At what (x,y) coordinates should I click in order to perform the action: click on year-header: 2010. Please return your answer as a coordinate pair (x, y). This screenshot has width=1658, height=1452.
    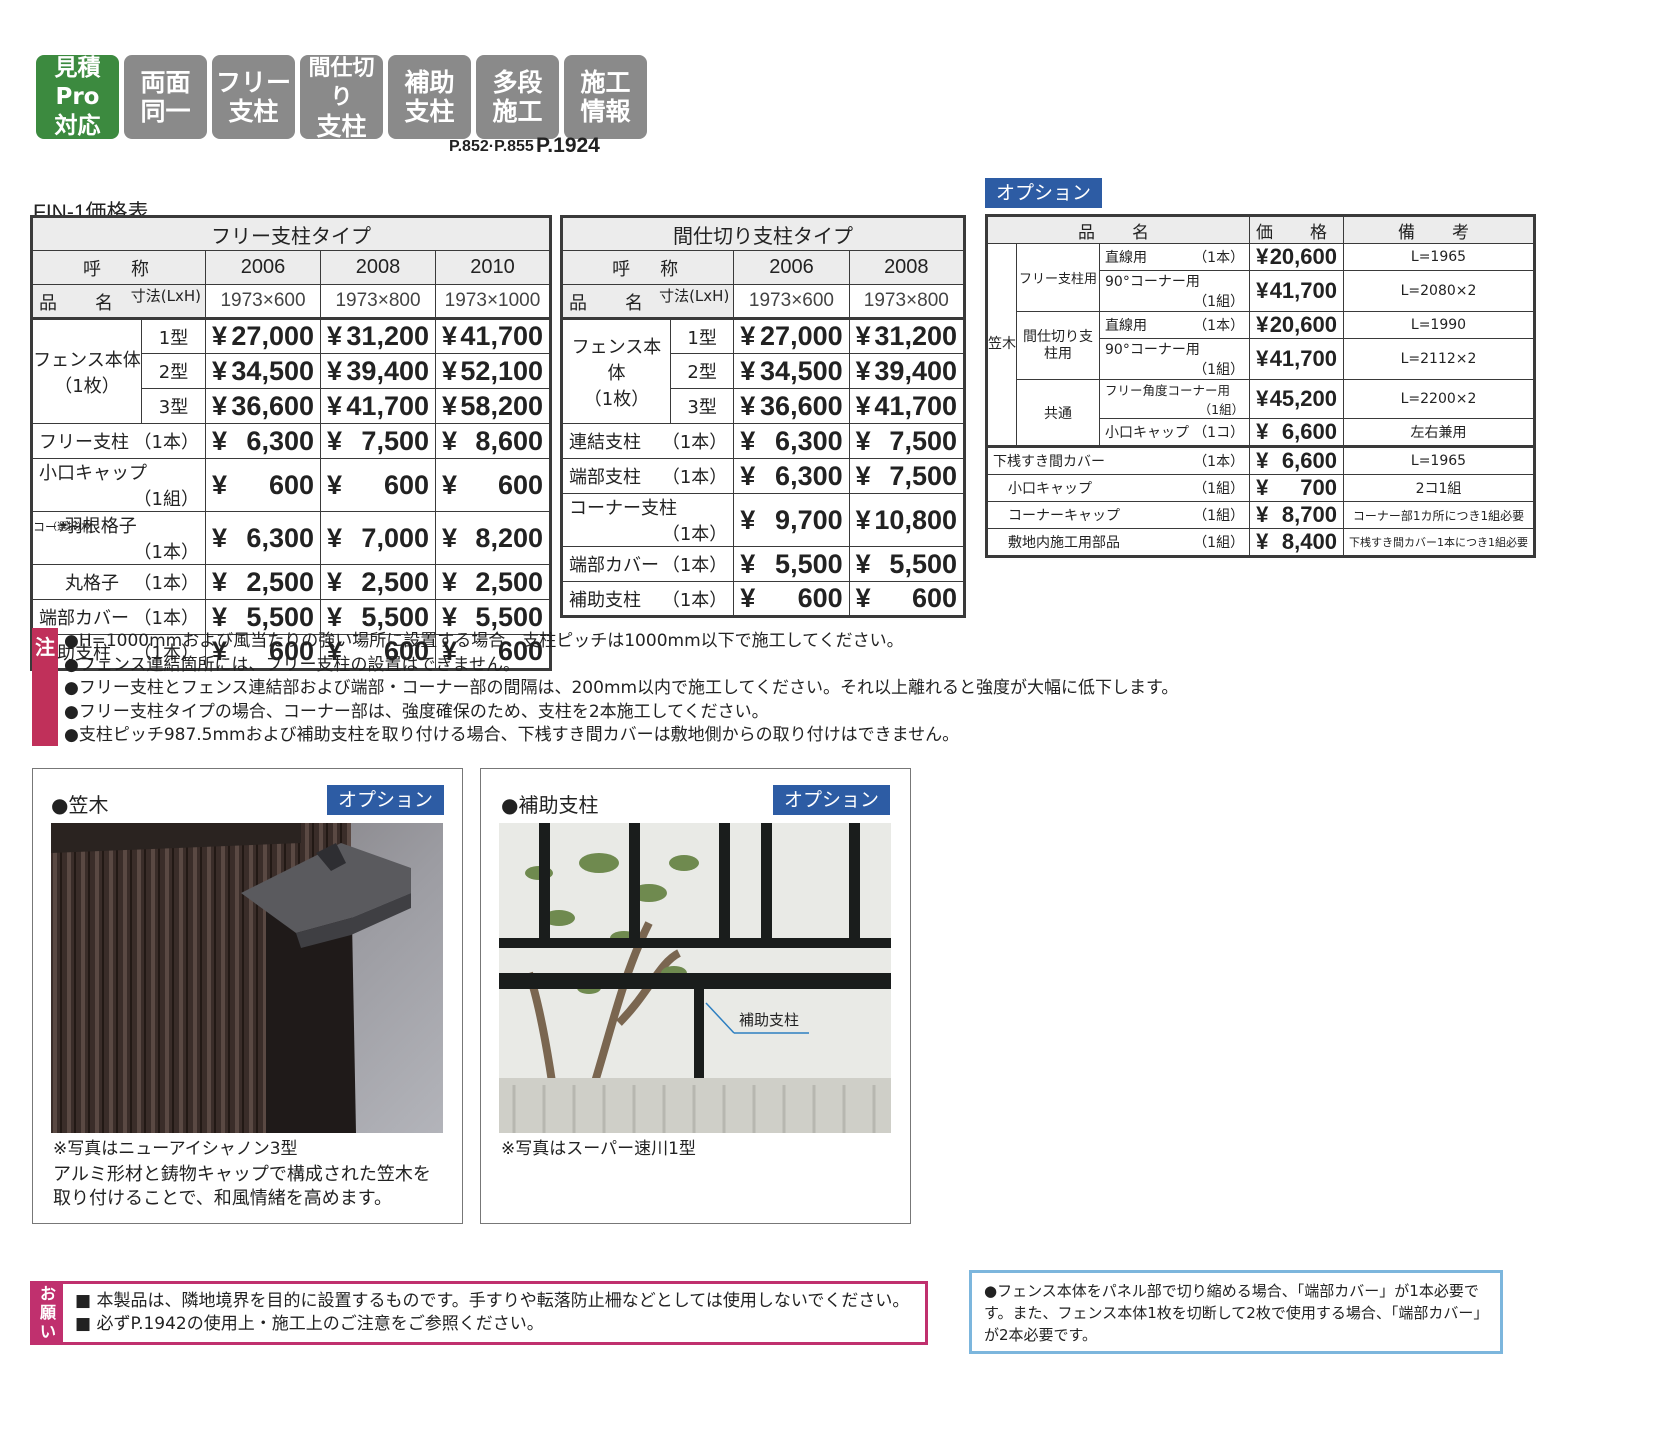
    Looking at the image, I should click on (493, 267).